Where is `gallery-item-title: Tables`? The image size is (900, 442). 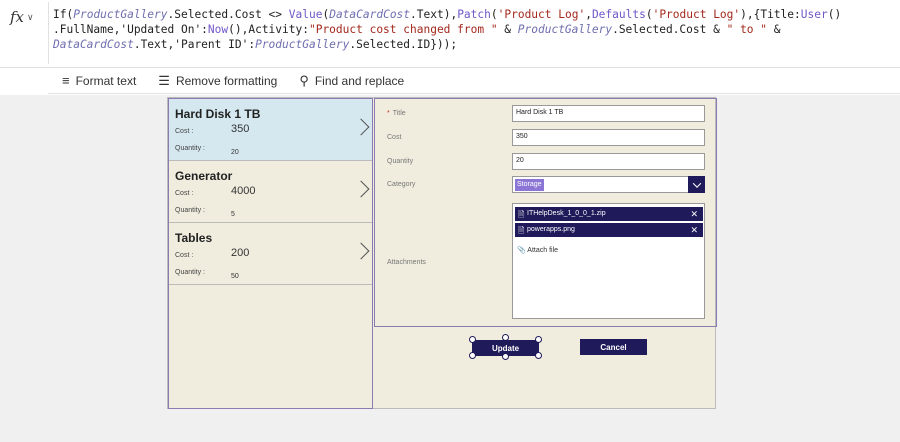 gallery-item-title: Tables is located at coordinates (194, 238).